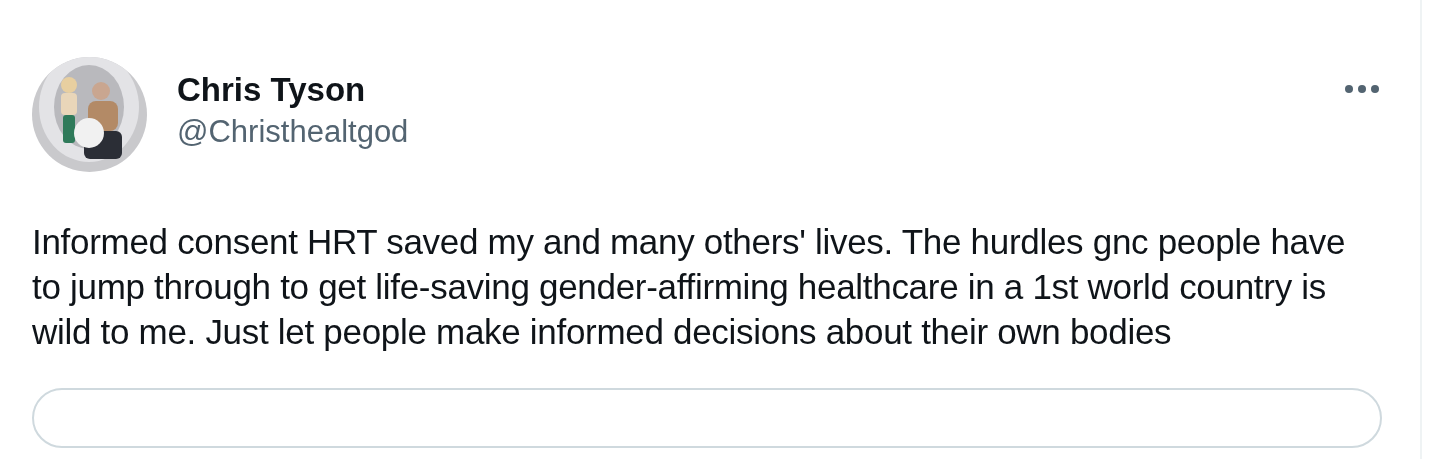  I want to click on author-handle: @Christhealtgod, so click(760, 132).